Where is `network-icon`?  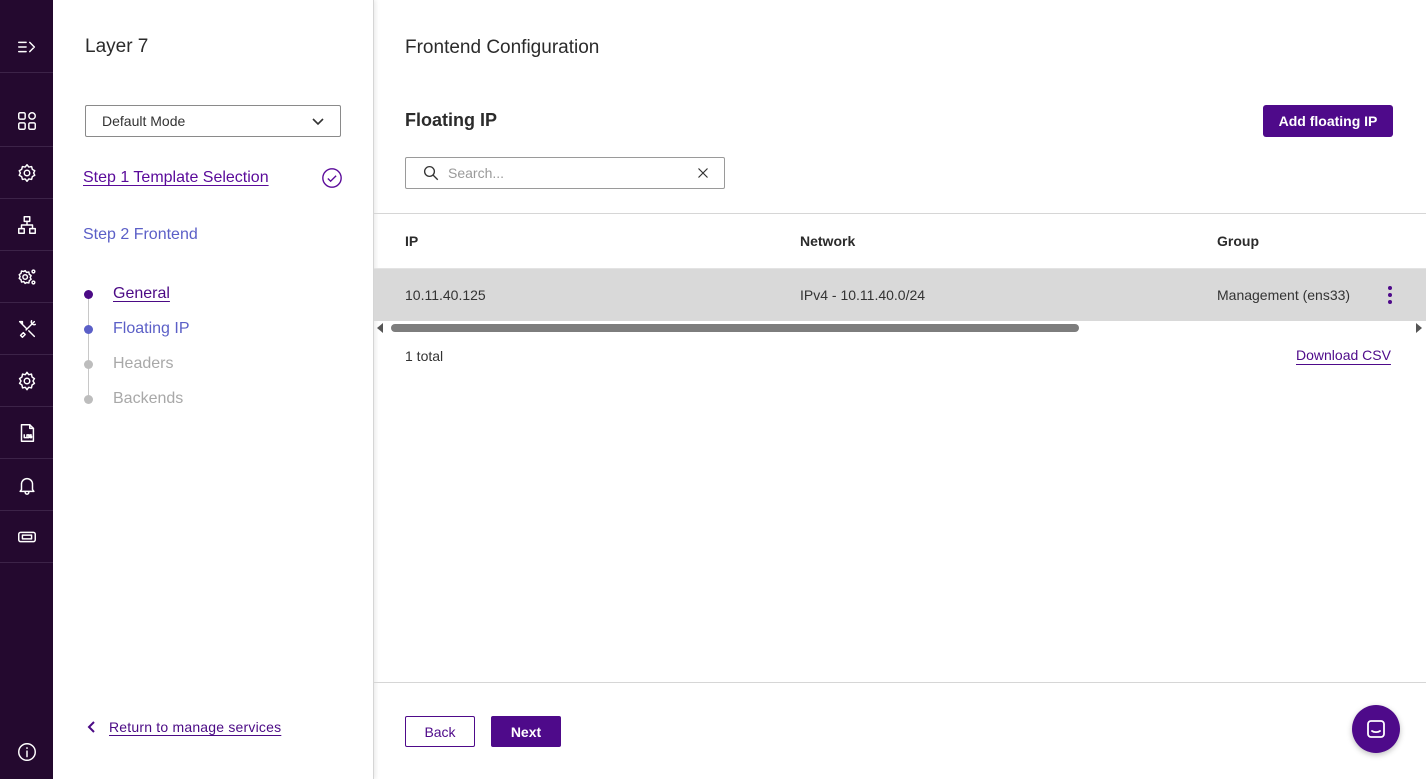 network-icon is located at coordinates (26, 225).